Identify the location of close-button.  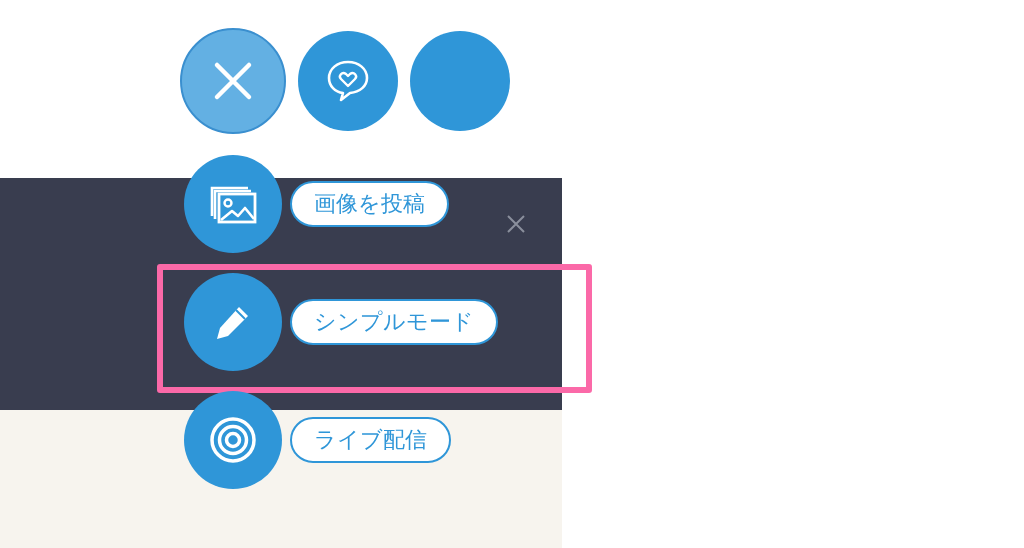
(516, 224).